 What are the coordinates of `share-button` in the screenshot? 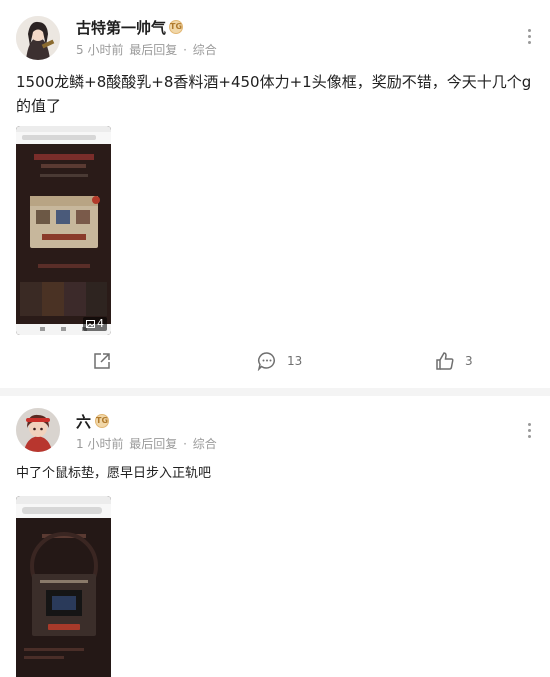 It's located at (102, 361).